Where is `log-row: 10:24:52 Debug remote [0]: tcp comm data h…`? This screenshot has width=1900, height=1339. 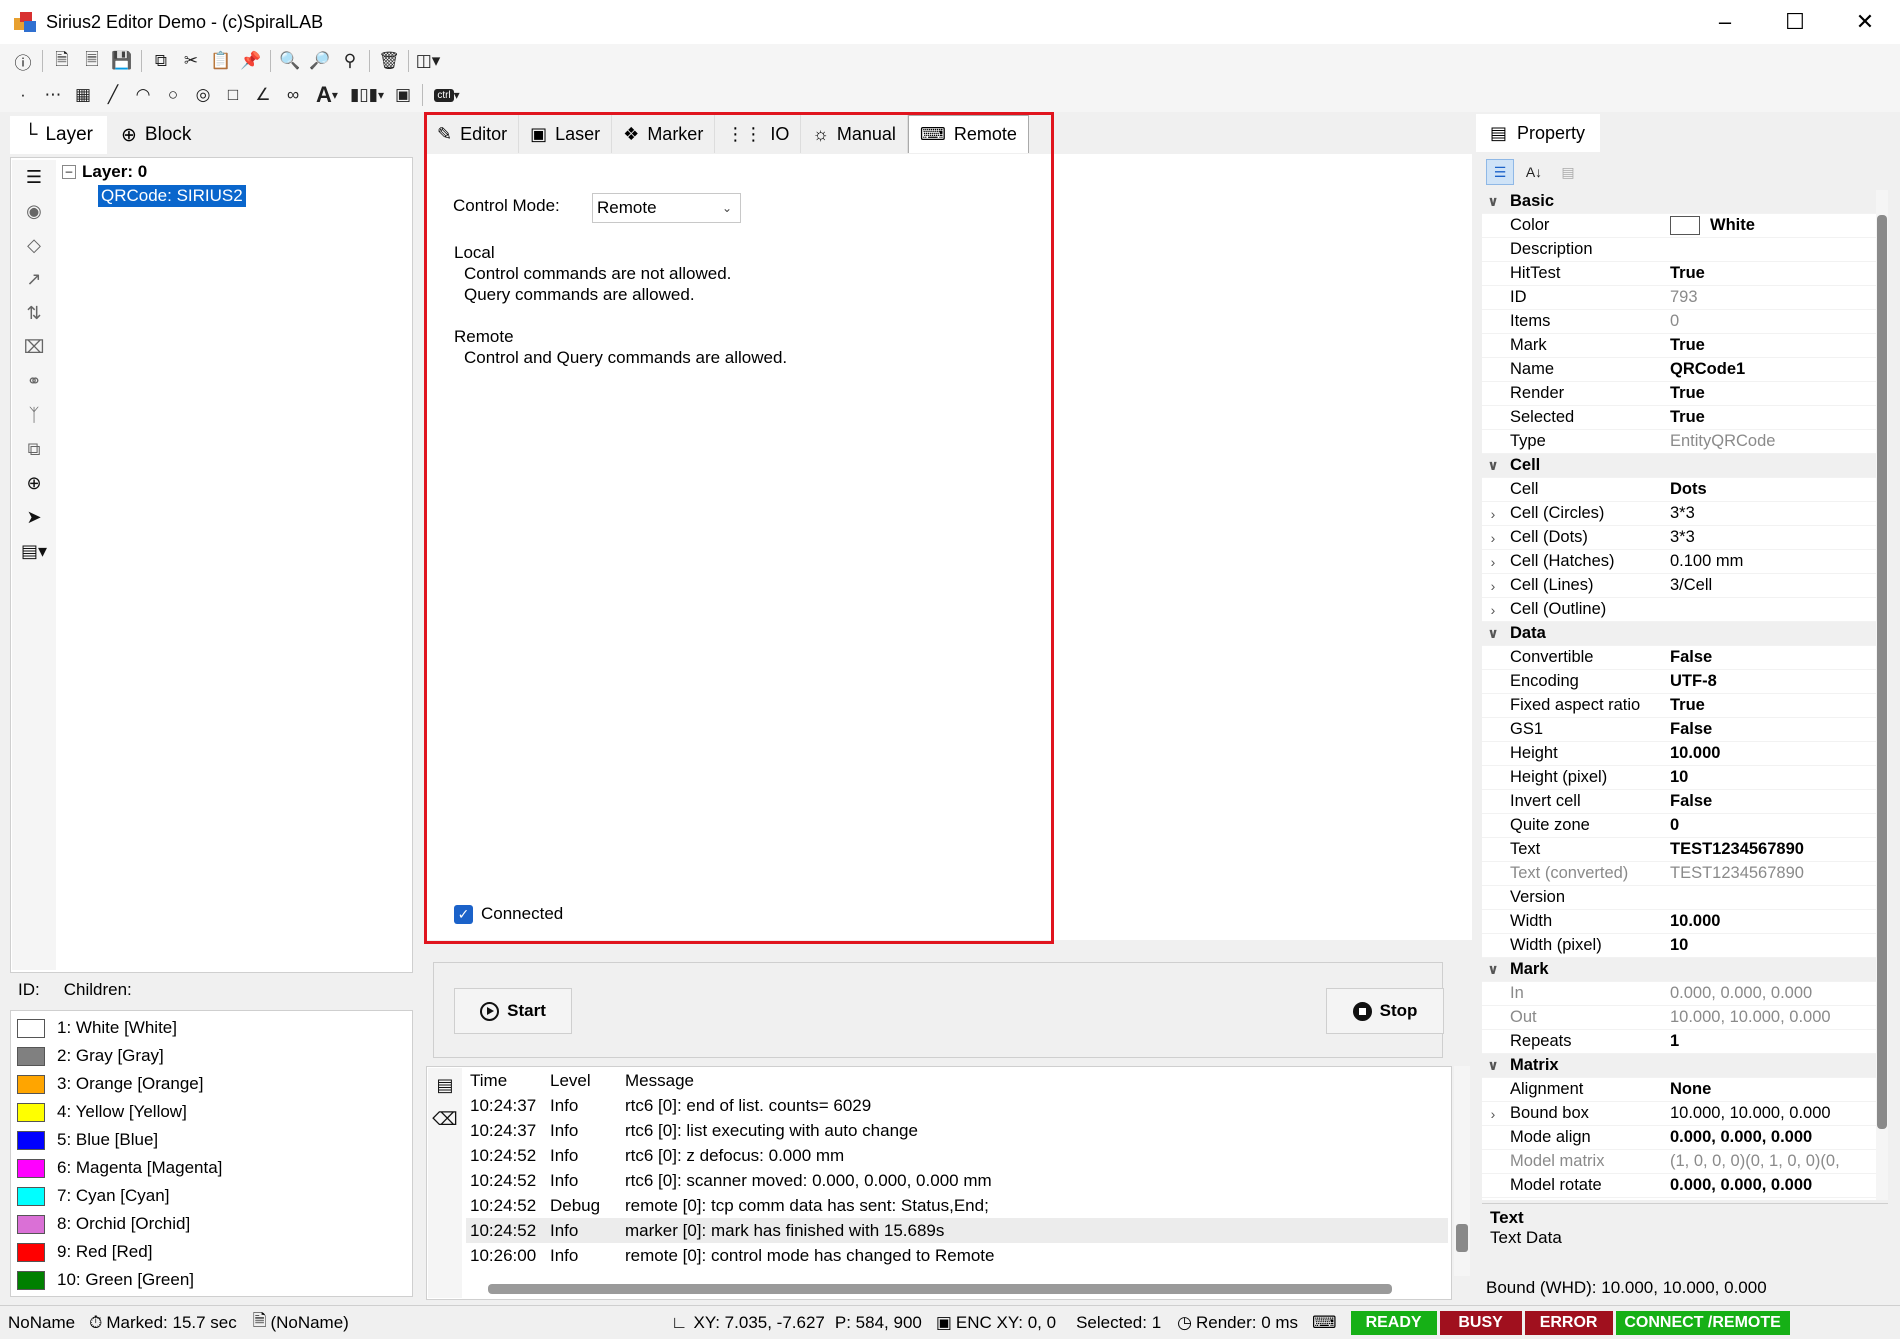 log-row: 10:24:52 Debug remote [0]: tcp comm data h… is located at coordinates (957, 1205).